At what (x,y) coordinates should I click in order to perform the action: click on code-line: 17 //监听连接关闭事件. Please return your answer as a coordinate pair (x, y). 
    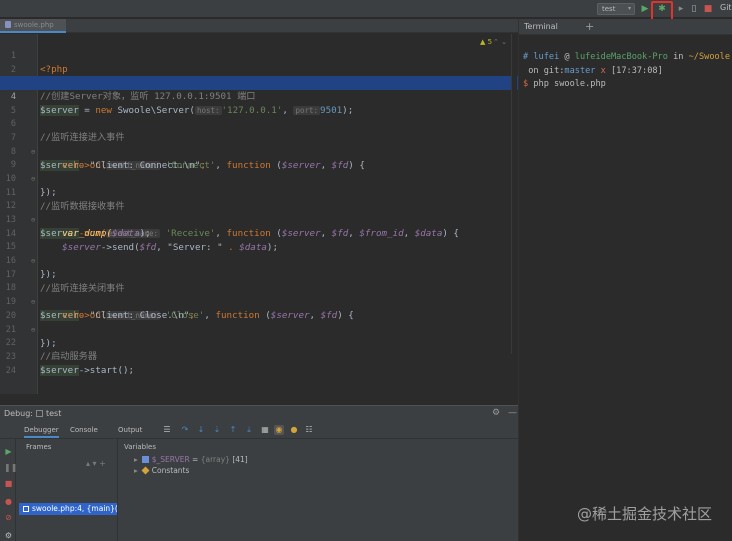
    Looking at the image, I should click on (259, 274).